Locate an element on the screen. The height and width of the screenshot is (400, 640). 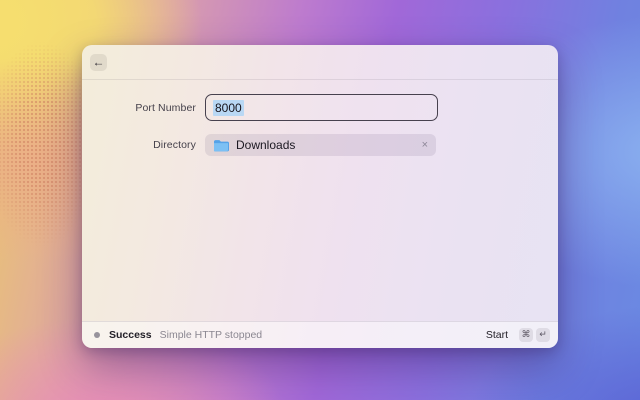
back-arrow-icon: ← is located at coordinates (98, 62).